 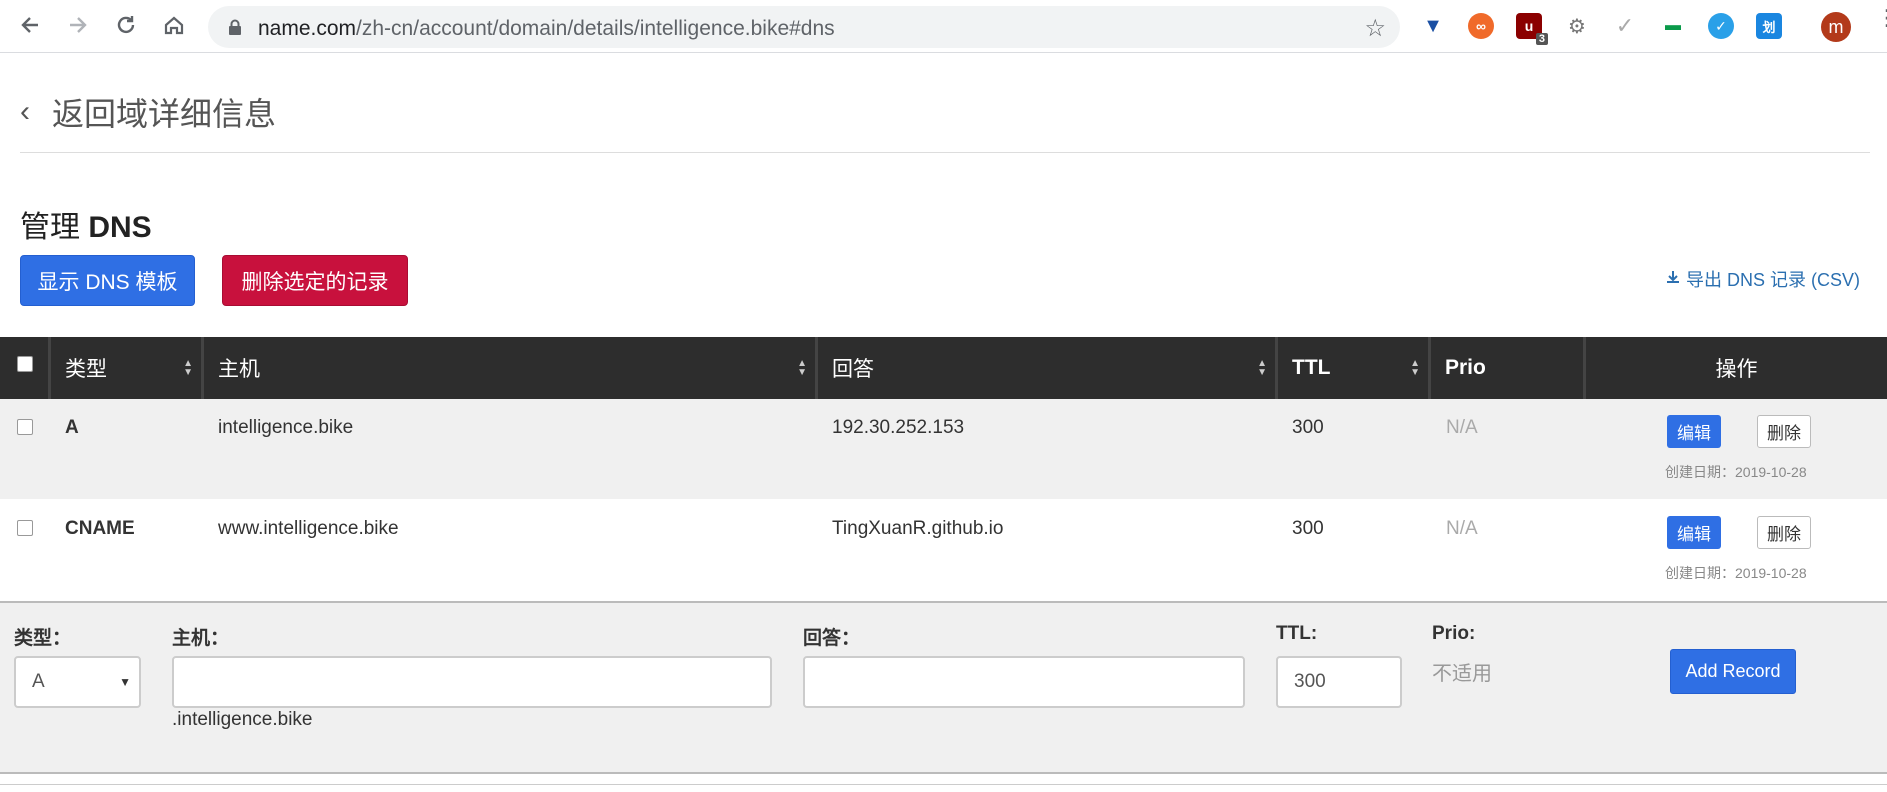 I want to click on ttl-label: TTL:, so click(x=1297, y=633).